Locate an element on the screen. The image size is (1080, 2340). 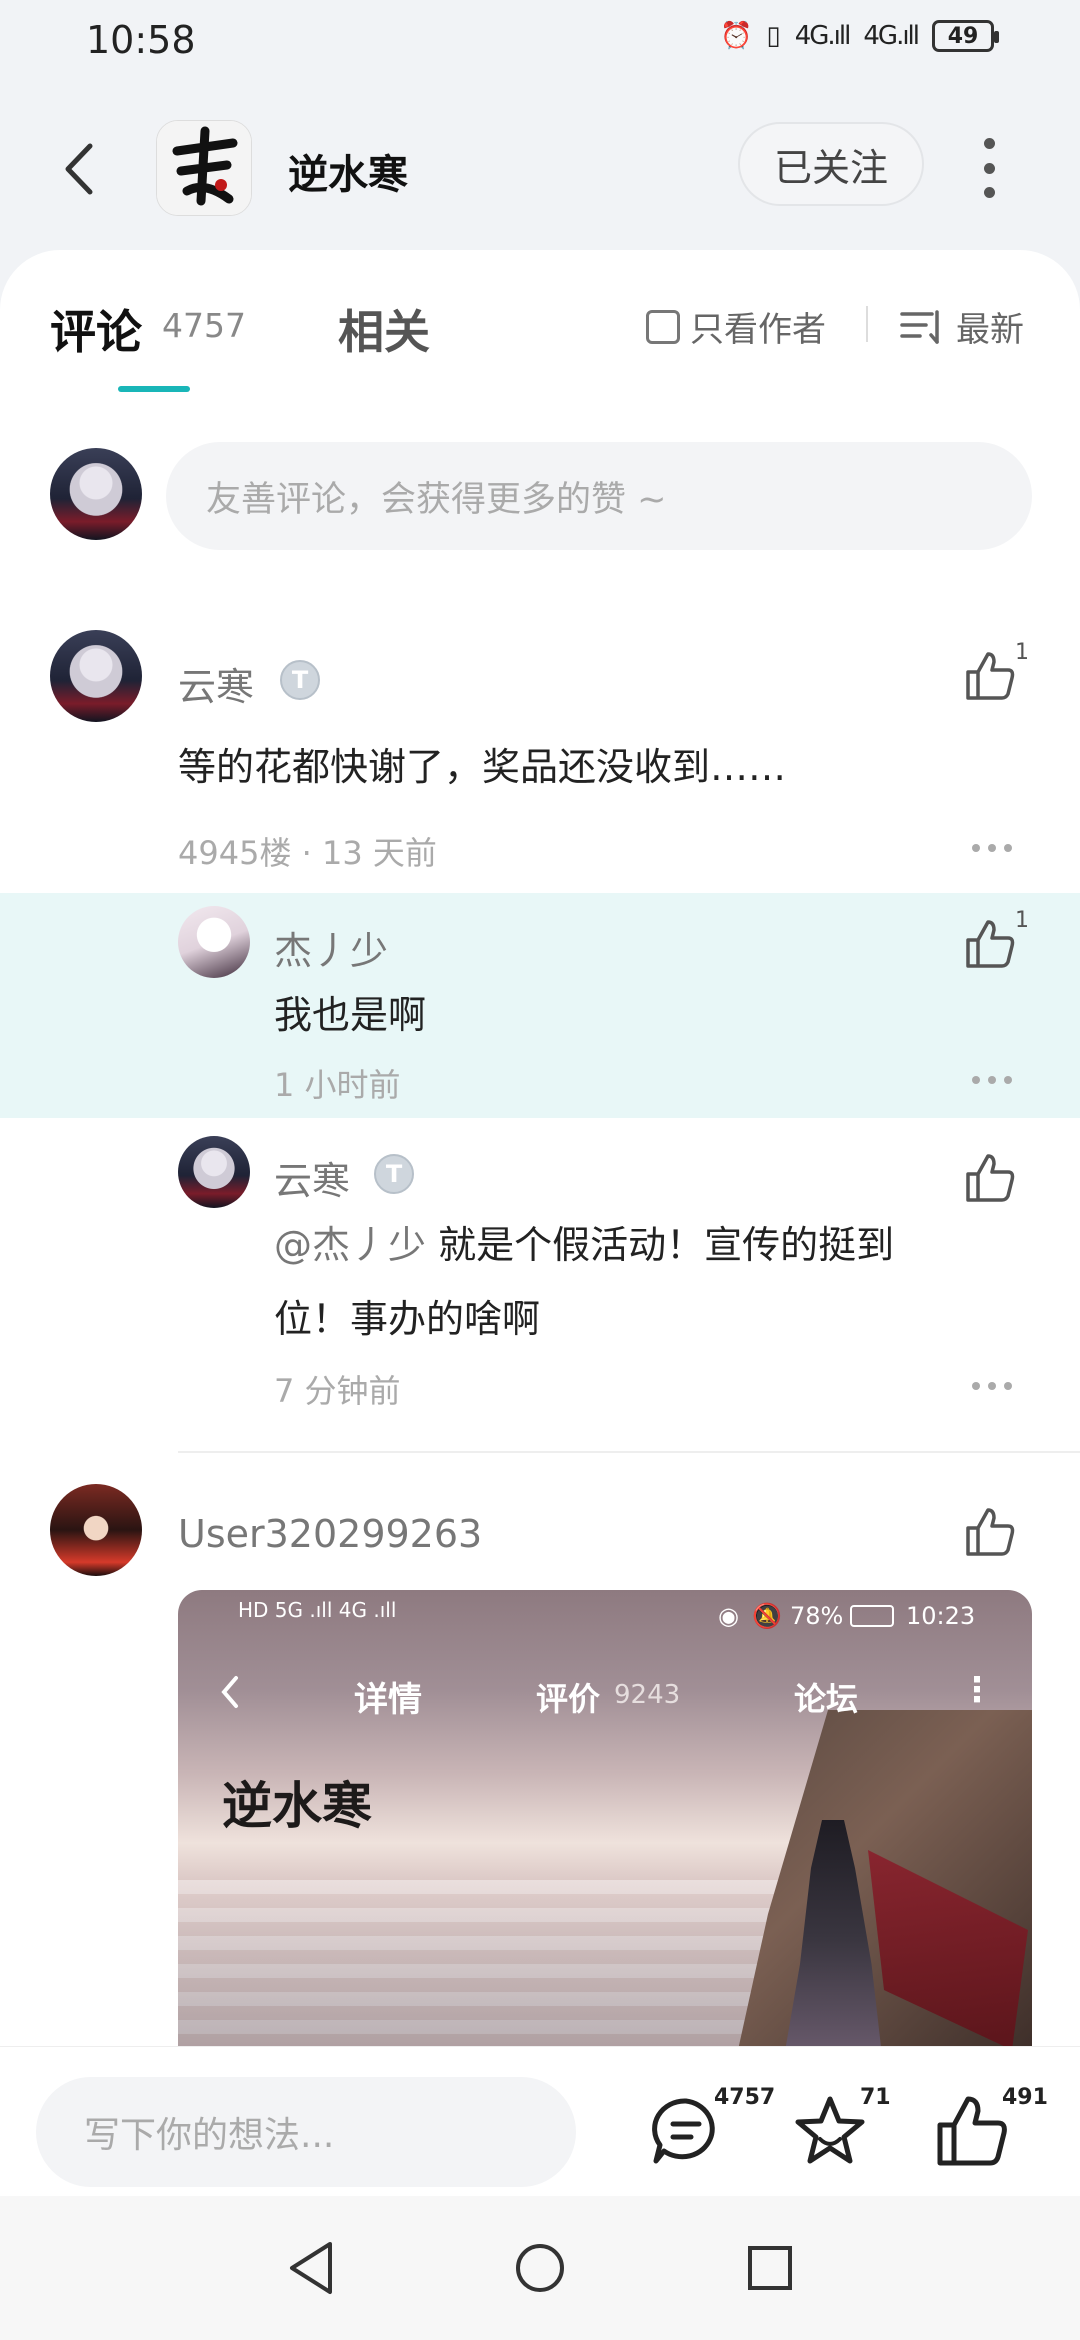
image-battery-level: 78% is located at coordinates (817, 1616).